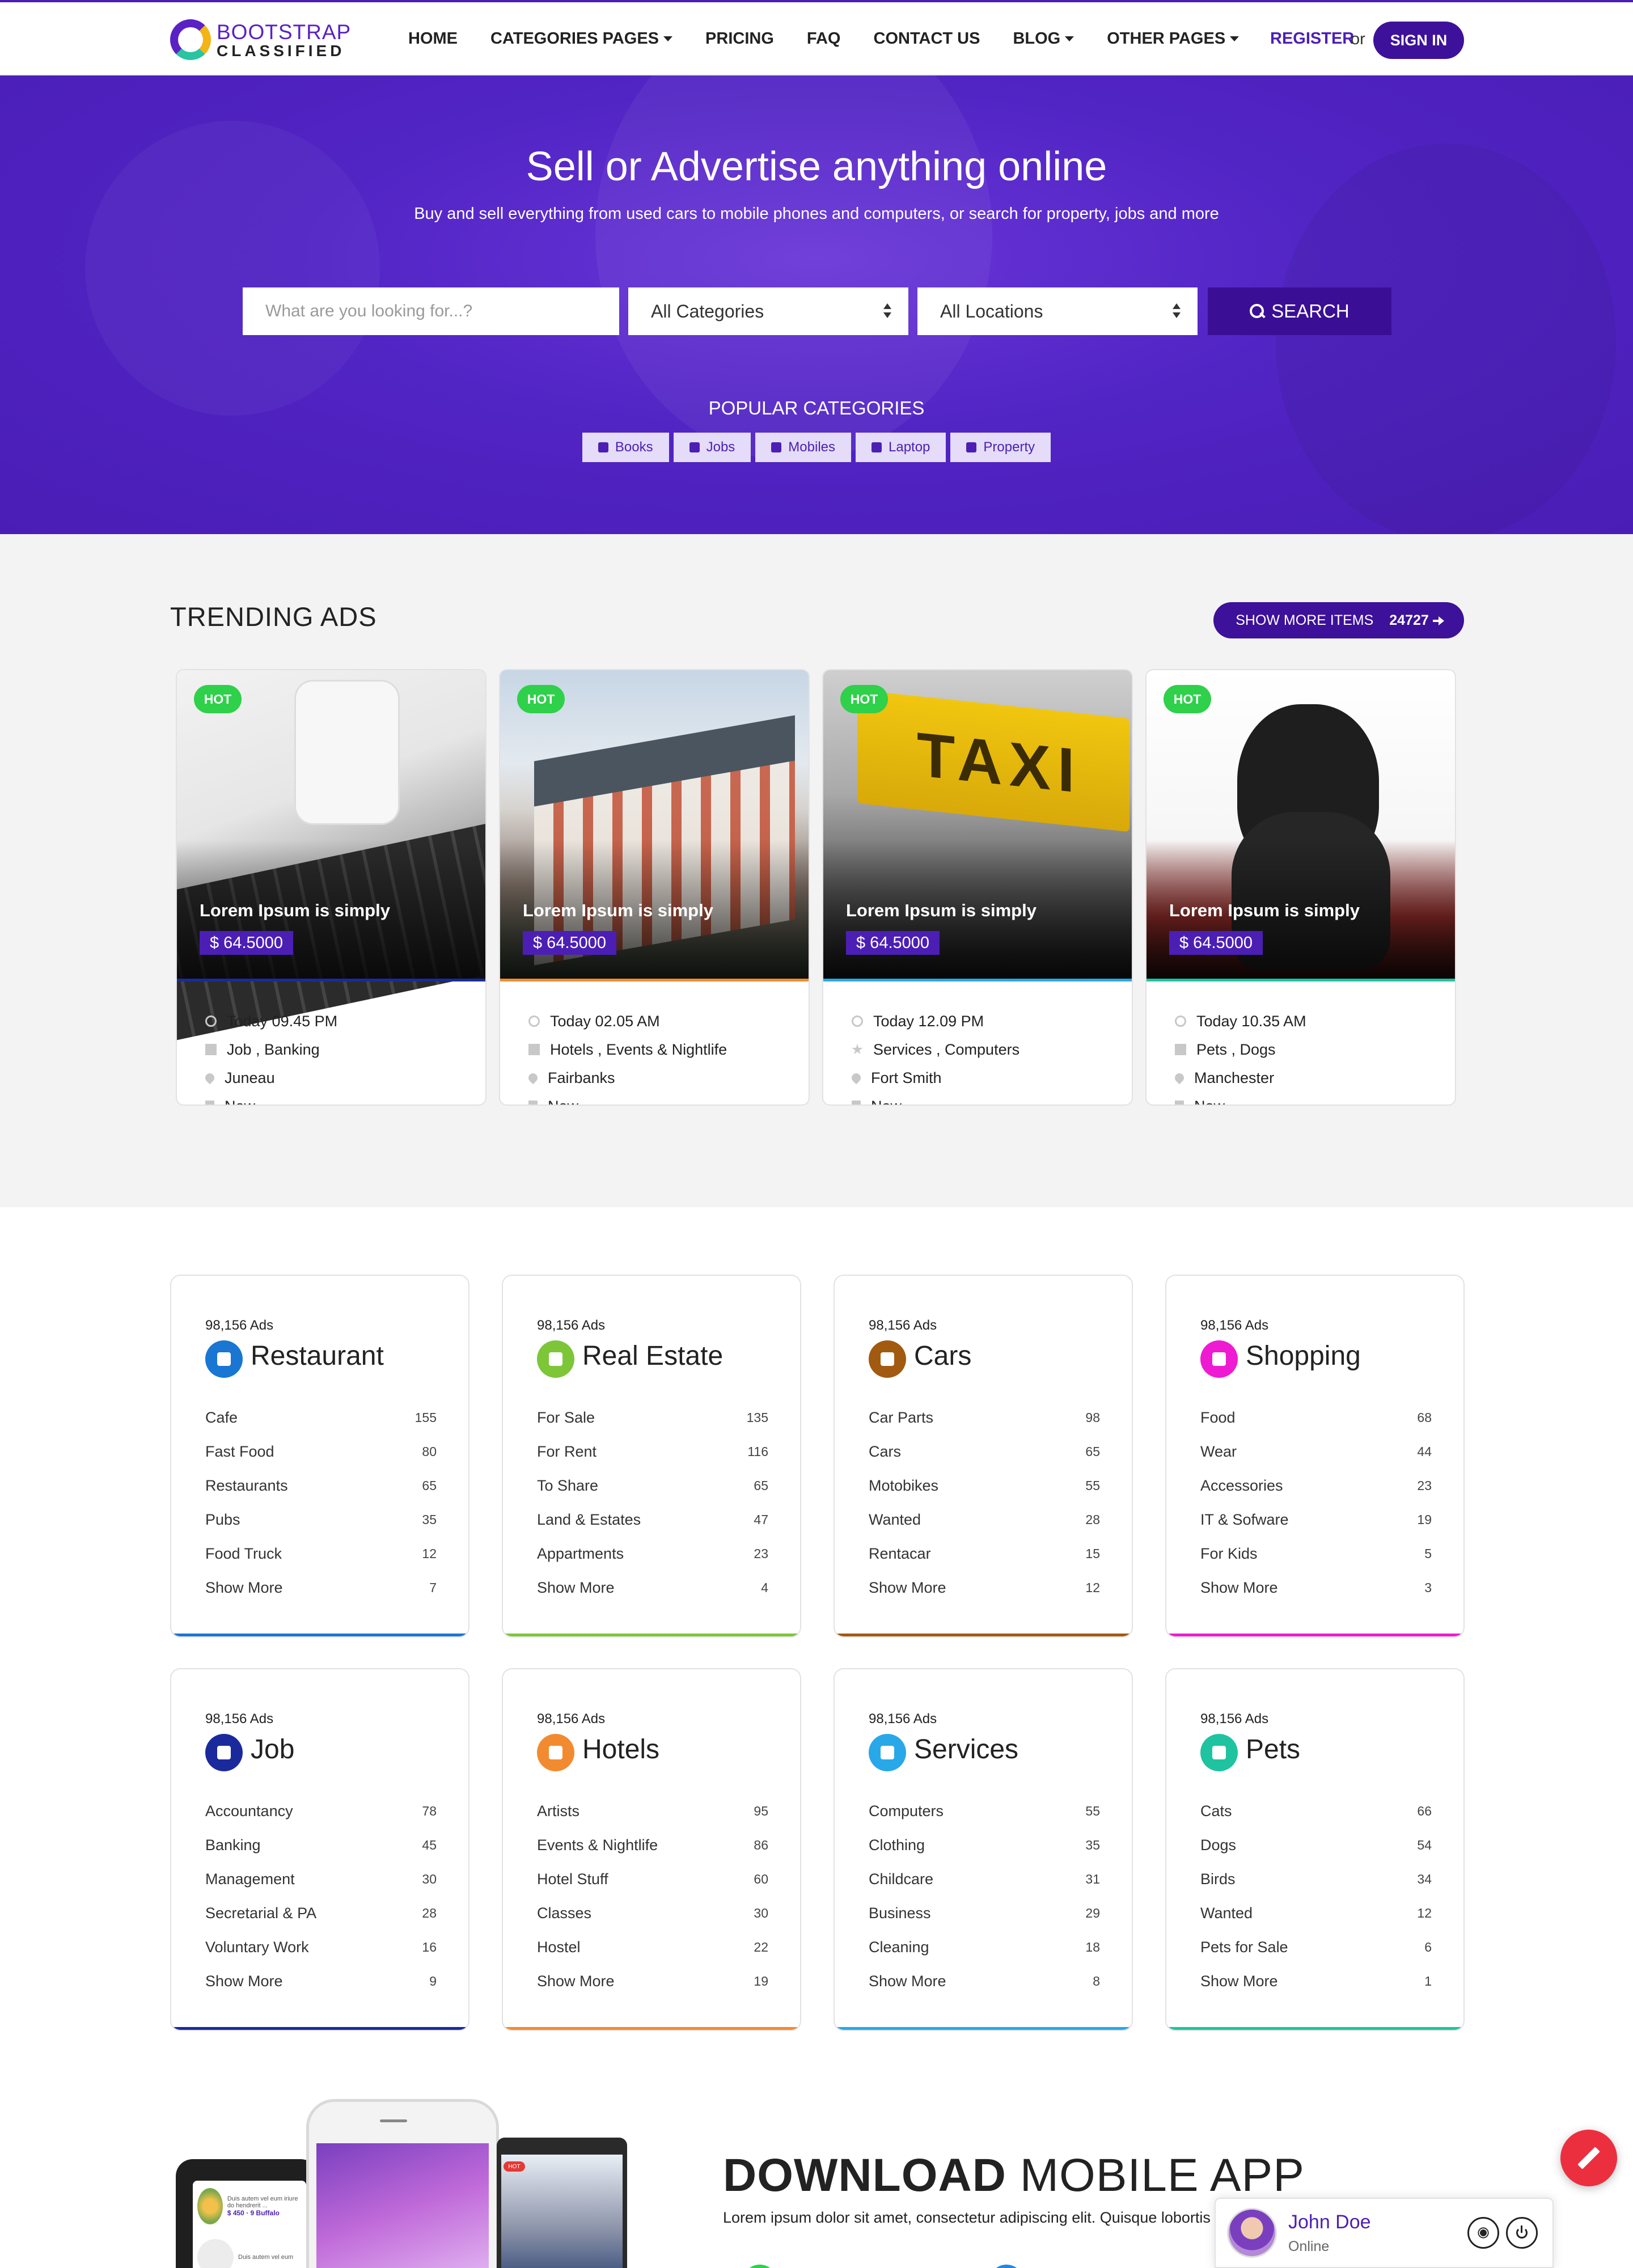 The height and width of the screenshot is (2268, 1633). I want to click on popular-chip-laptop: Laptop, so click(901, 447).